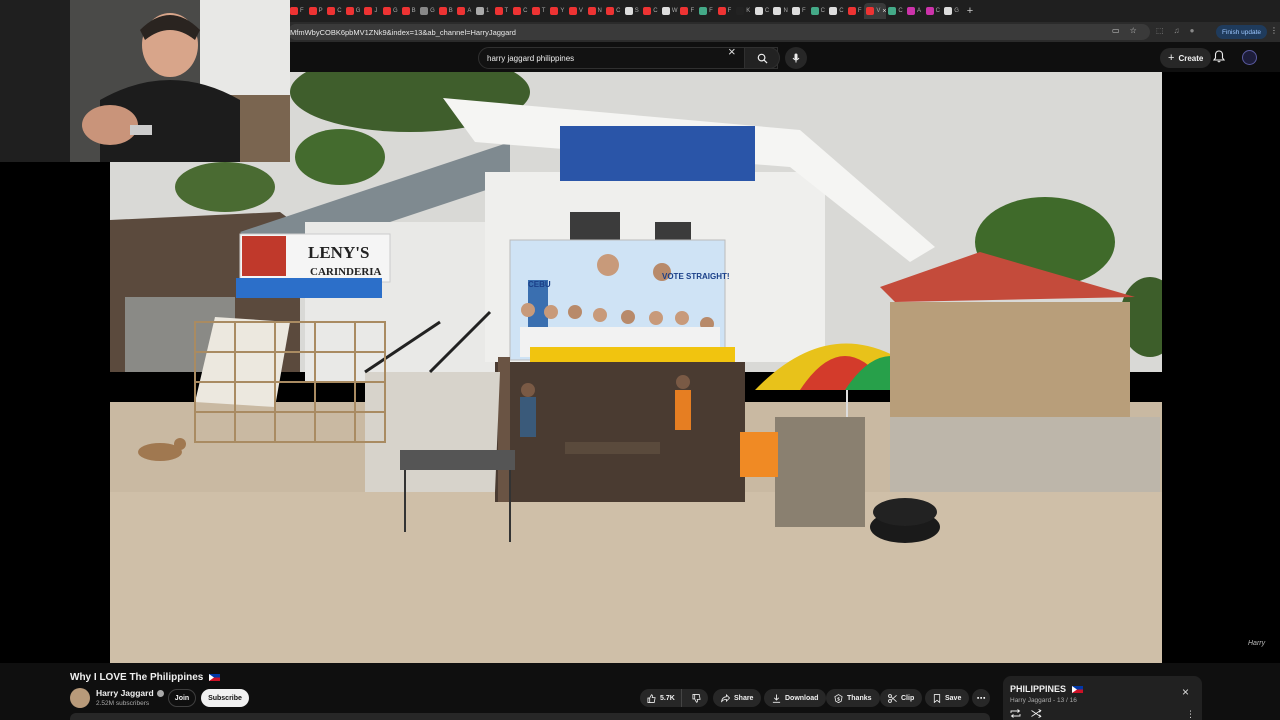  Describe the element at coordinates (506, 11) in the screenshot. I see `tab-label: T` at that location.